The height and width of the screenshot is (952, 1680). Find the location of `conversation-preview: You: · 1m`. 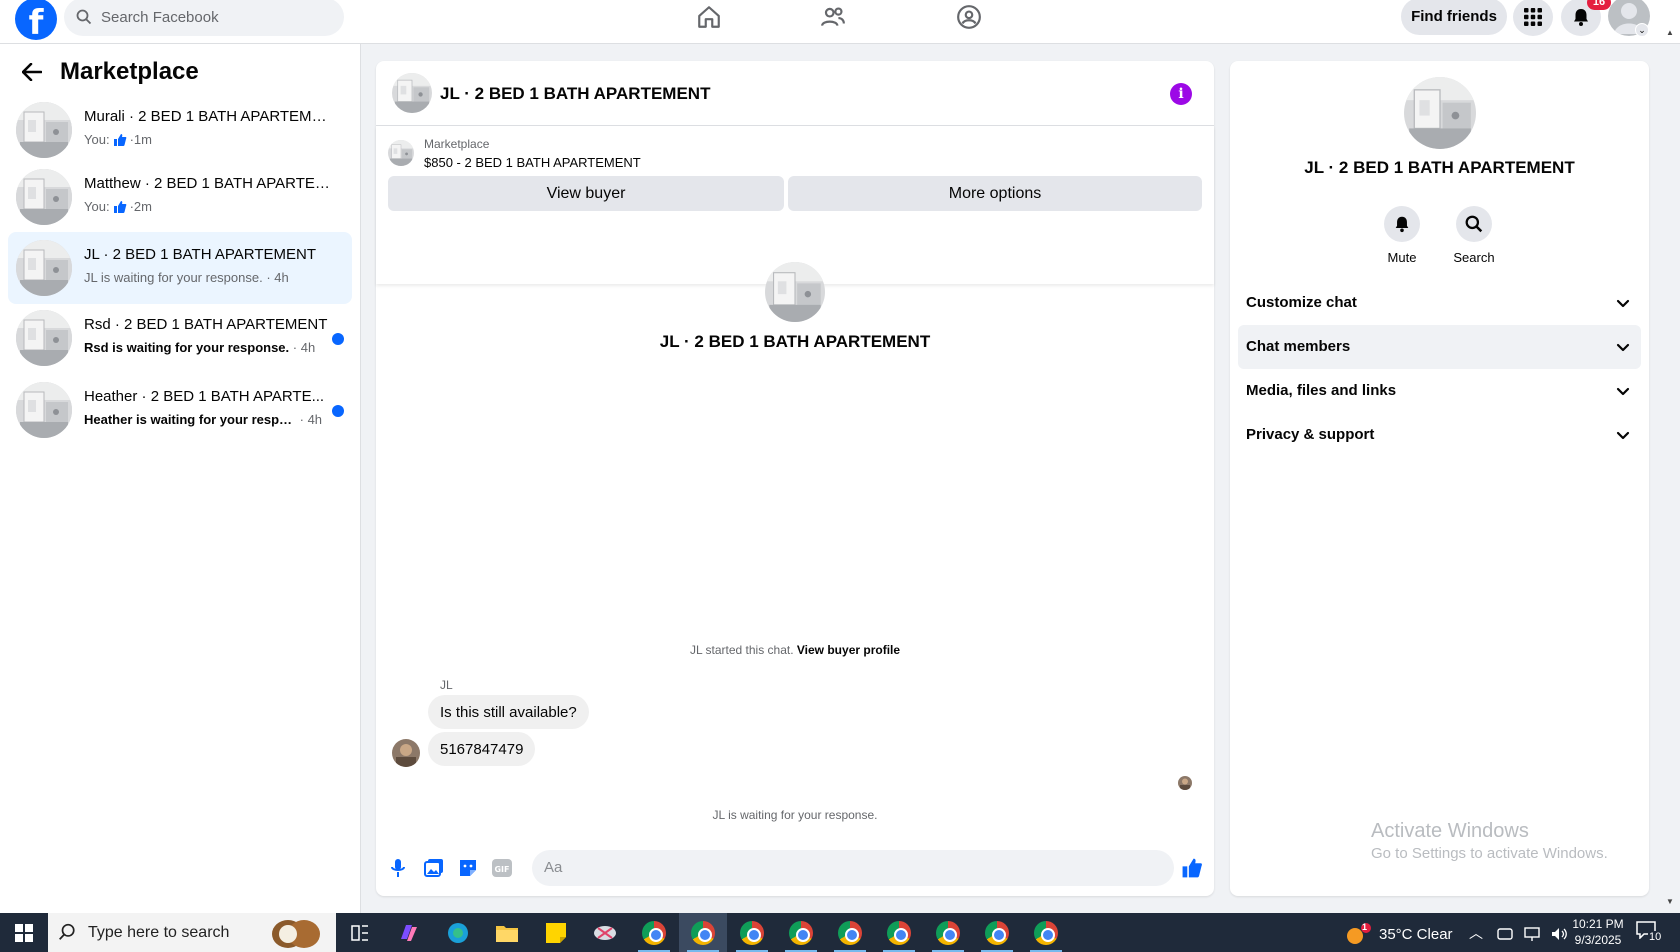

conversation-preview: You: · 1m is located at coordinates (214, 139).